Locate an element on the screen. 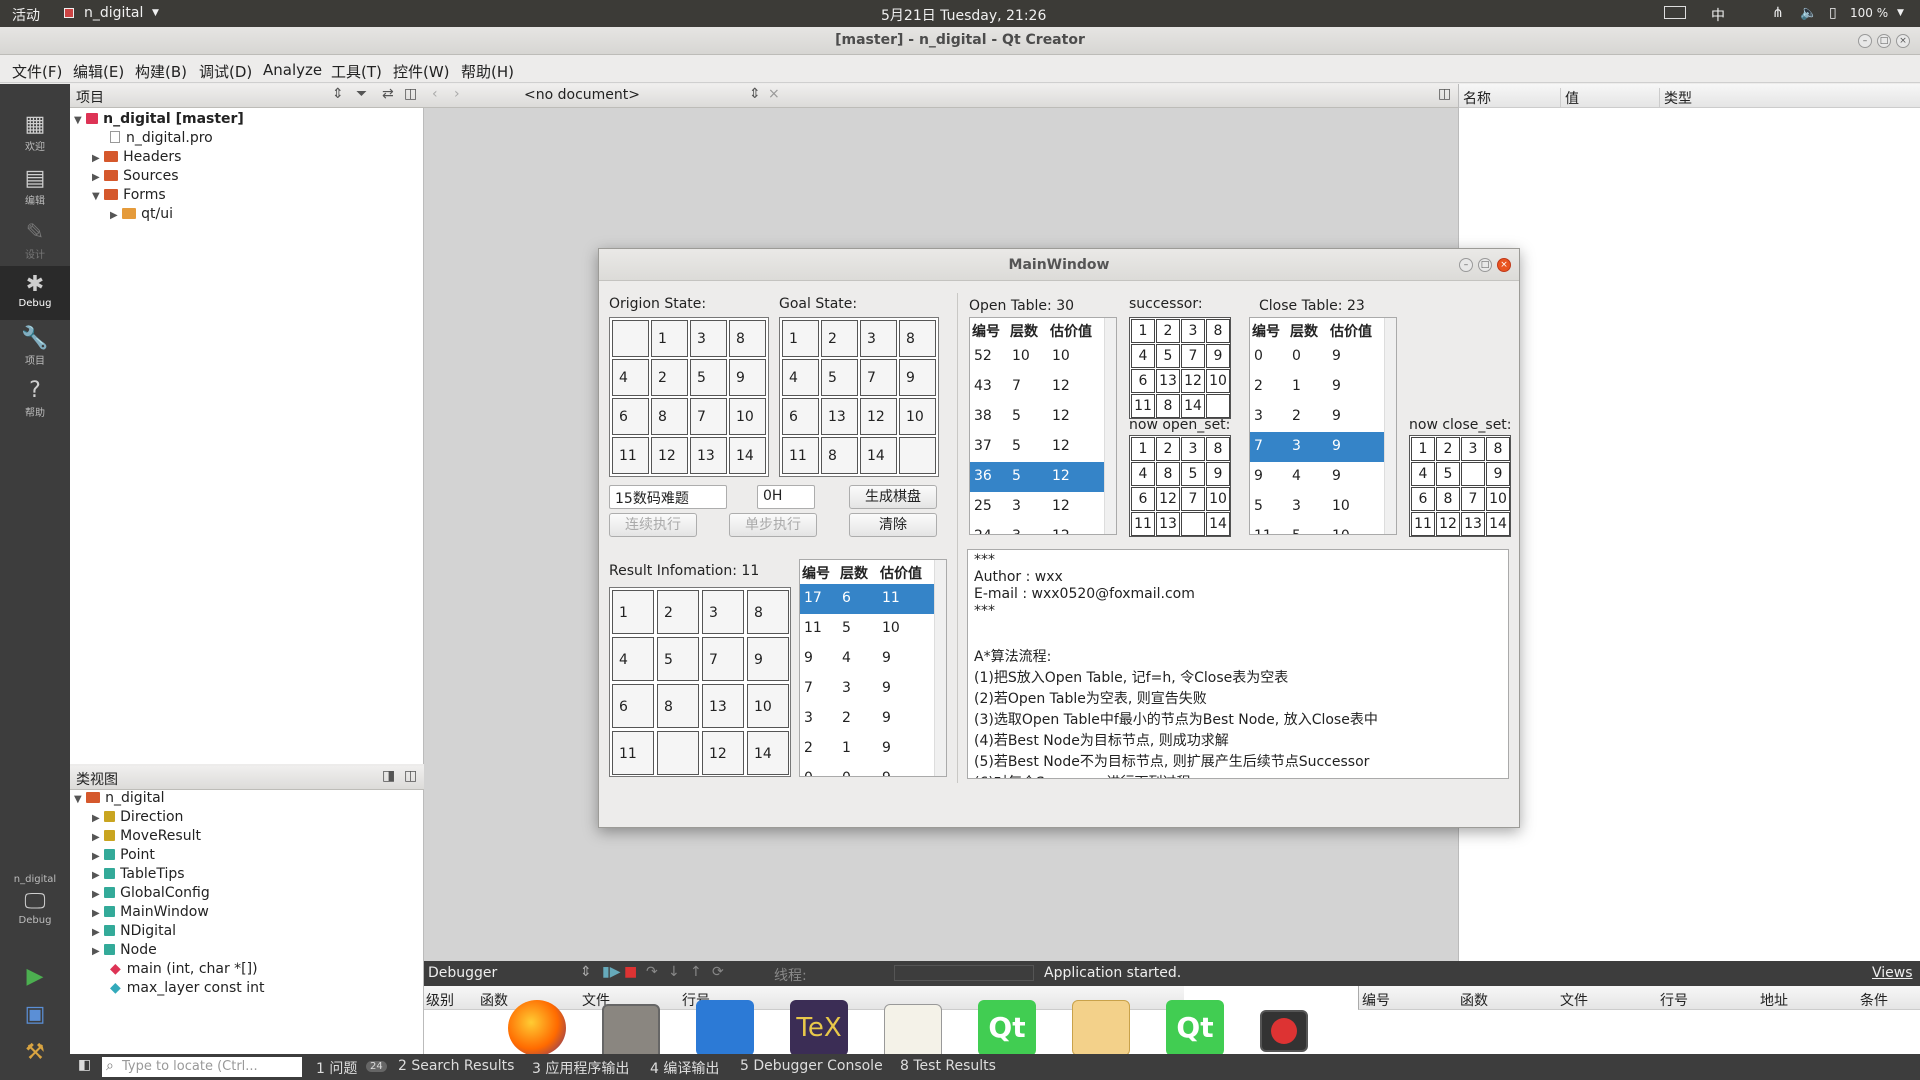 The height and width of the screenshot is (1080, 1920). close-table: 编号层数估价值 0 0 9 2 1 9 3 2 9 7 3 9 9 4 9 5 3 10 11 5 10 is located at coordinates (1323, 426).